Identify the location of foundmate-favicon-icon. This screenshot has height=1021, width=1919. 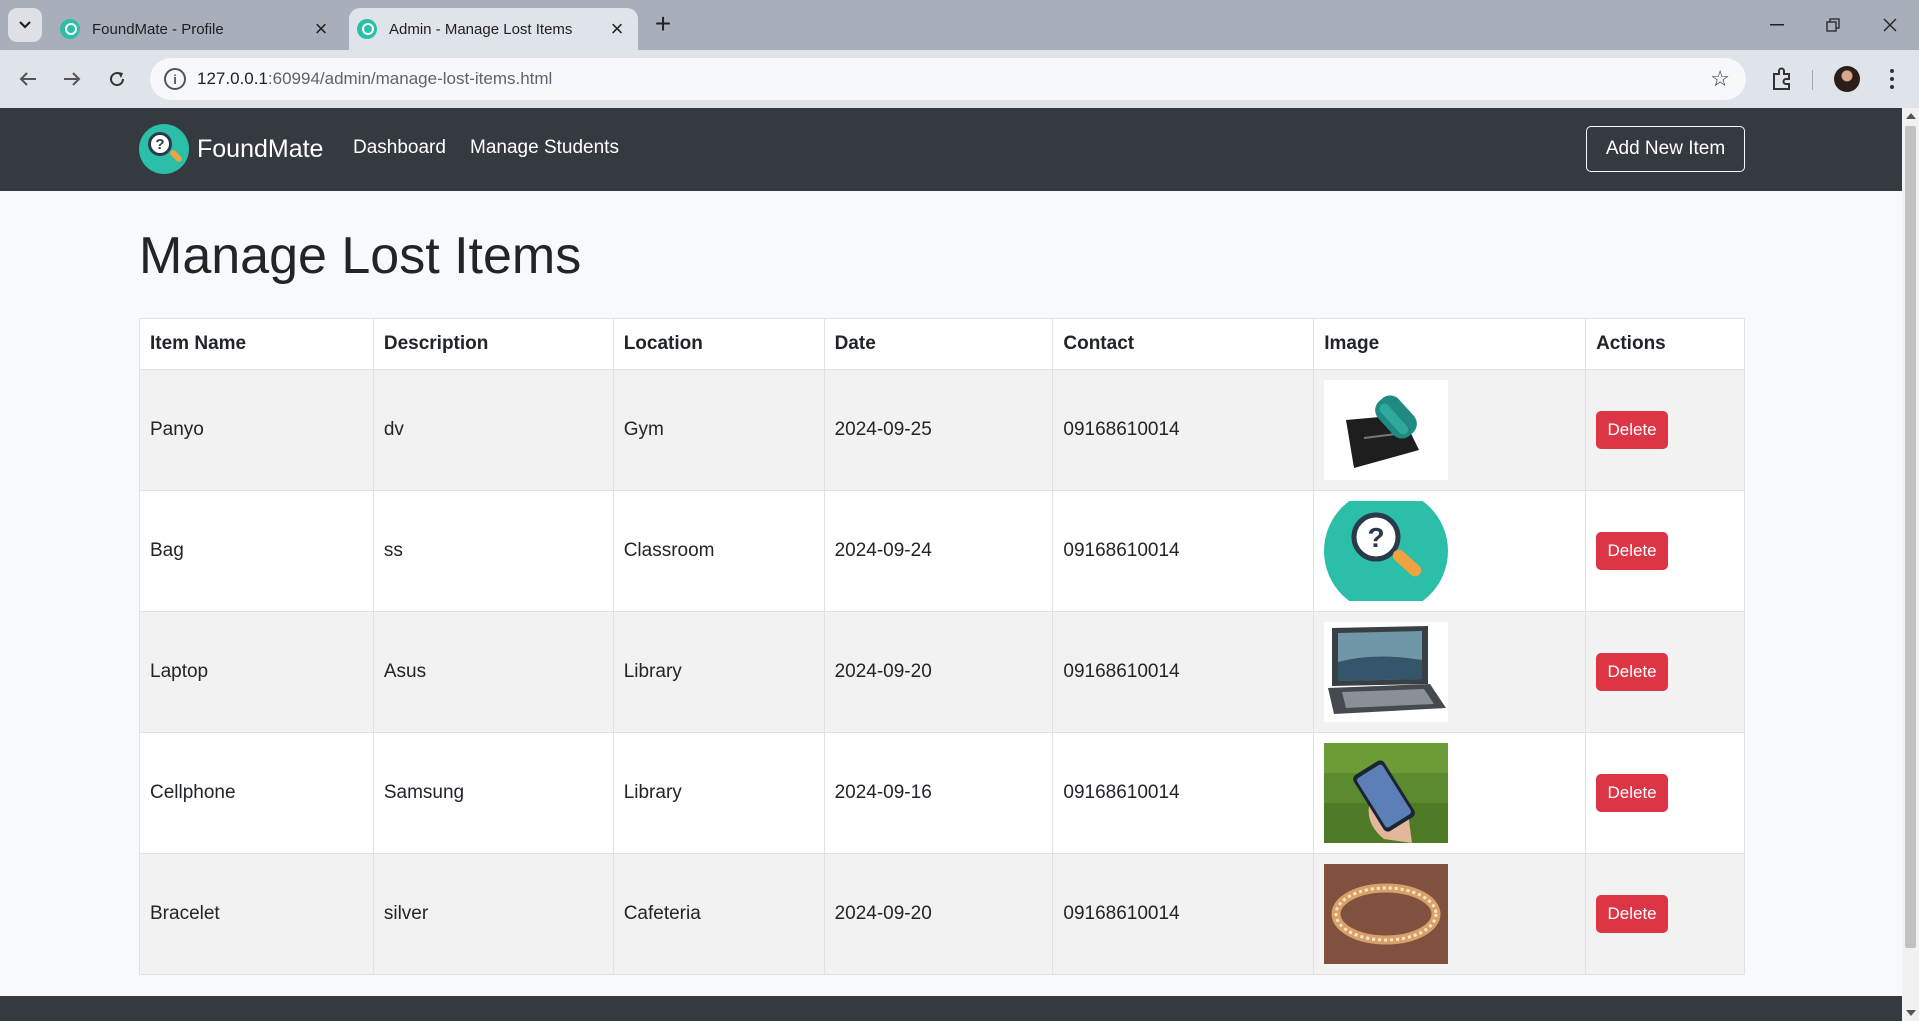
(70, 29).